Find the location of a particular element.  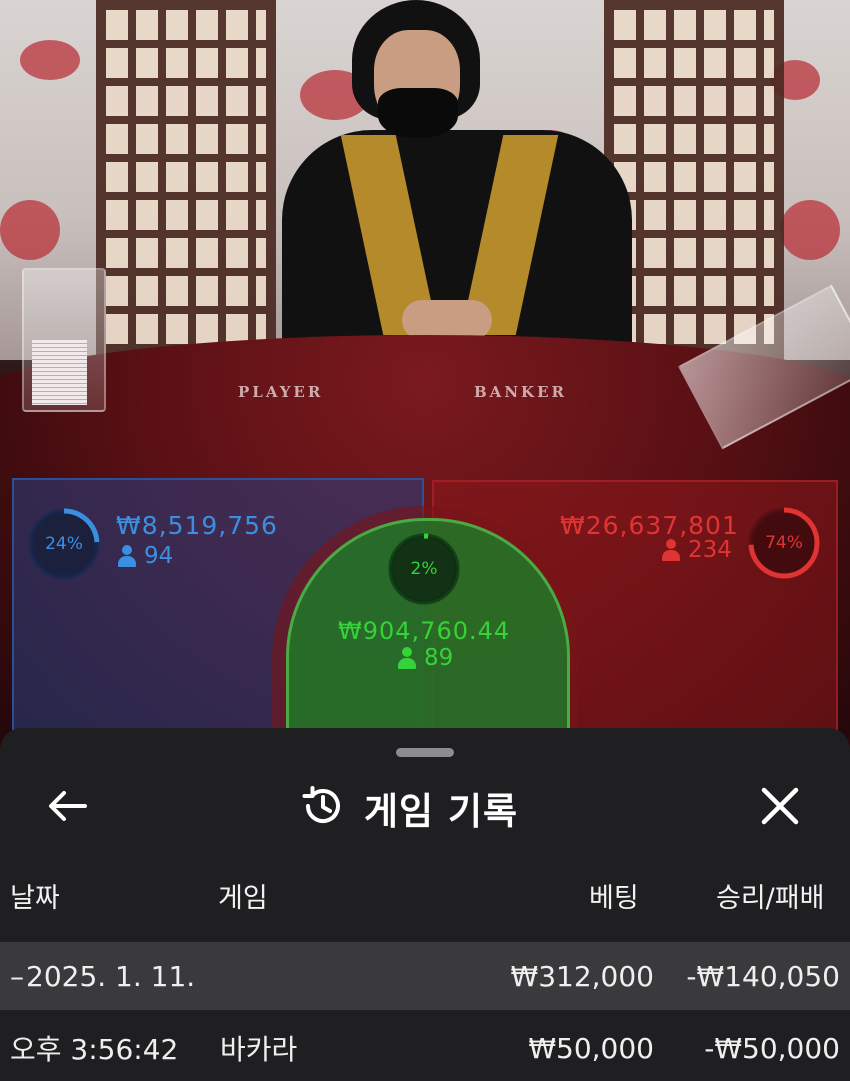

column-header-bet: 베팅 is located at coordinates (614, 898).